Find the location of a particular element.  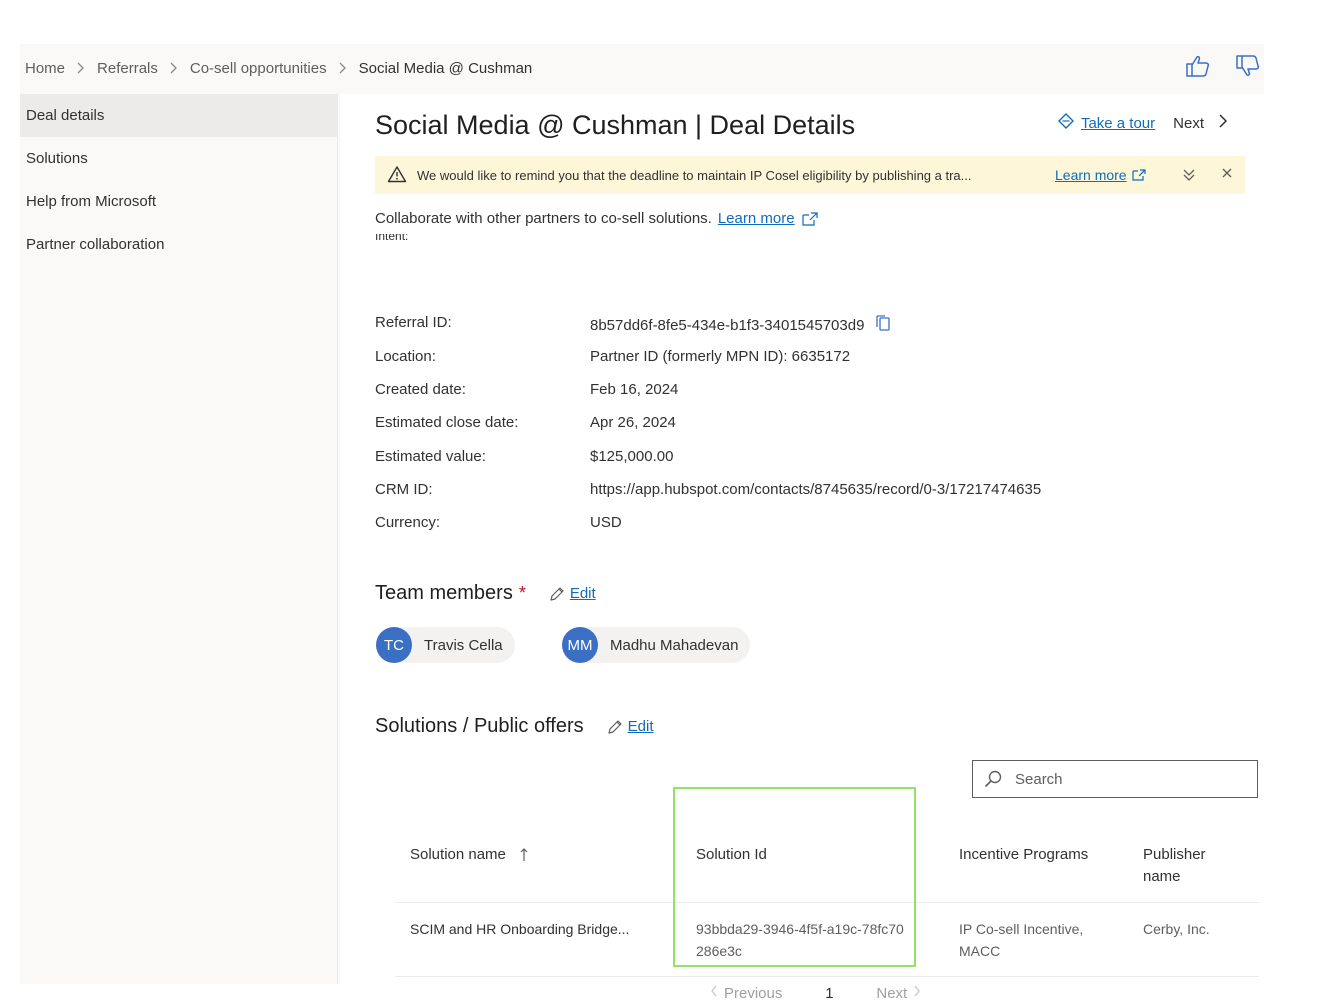

intent-label-partial: Intent: is located at coordinates (392, 238).